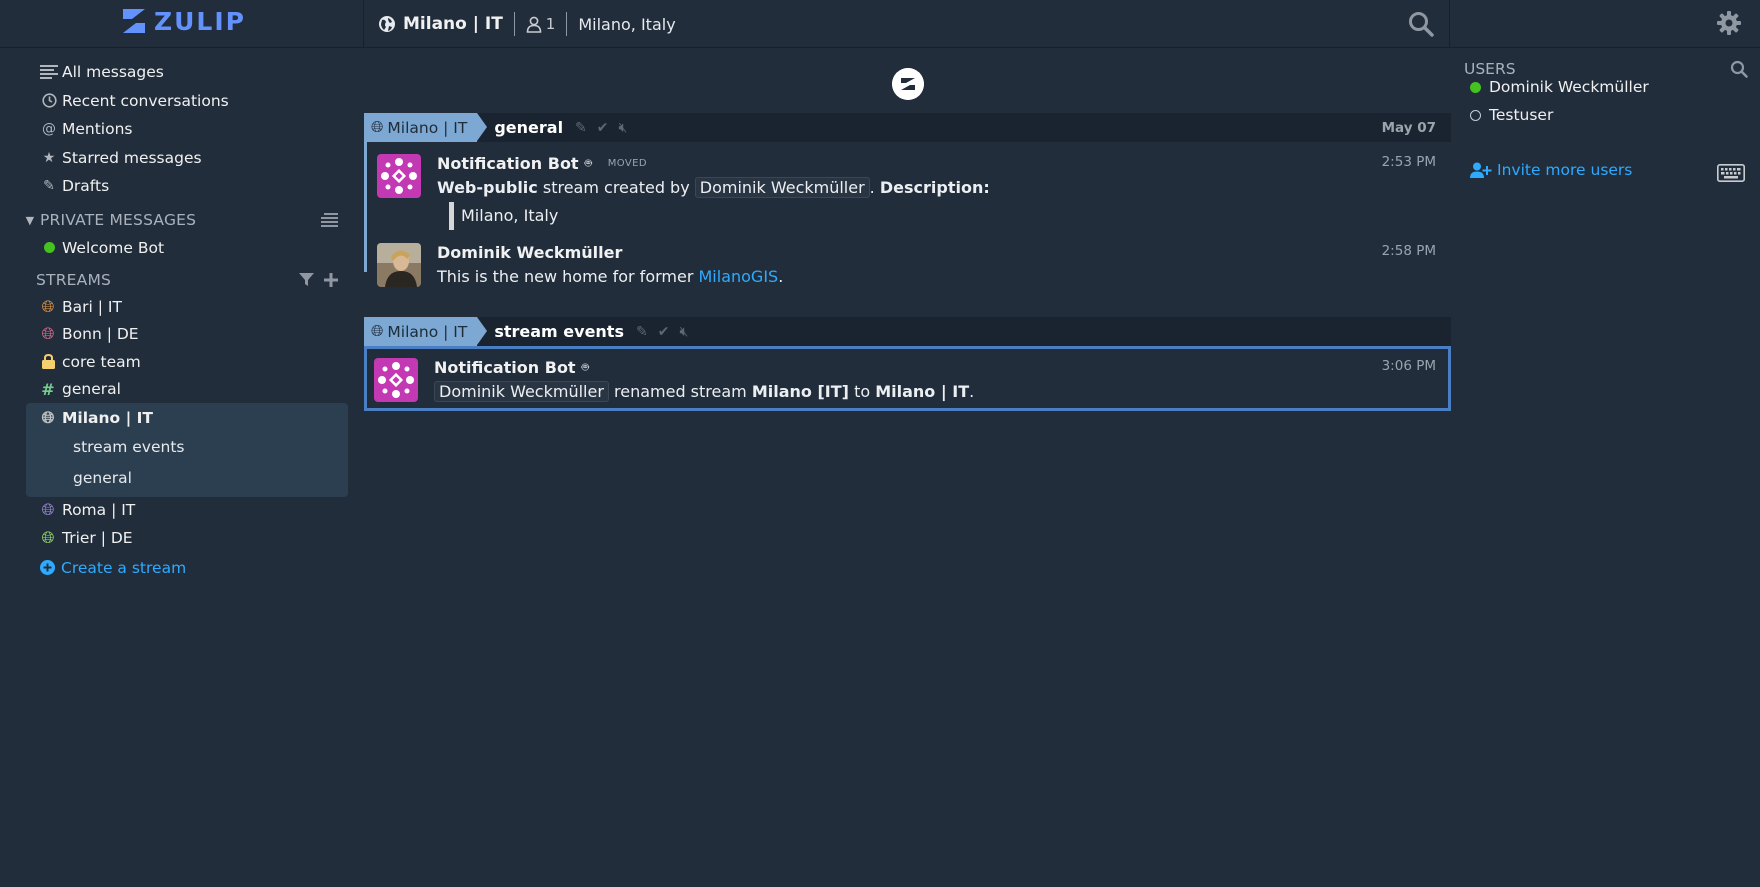 This screenshot has height=887, width=1760. What do you see at coordinates (1408, 127) in the screenshot?
I see `recipient-date: May 07` at bounding box center [1408, 127].